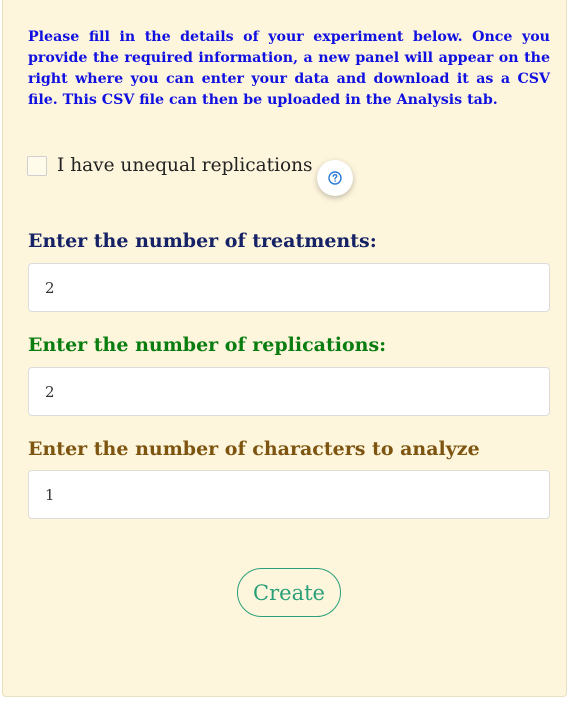 This screenshot has width=567, height=703. What do you see at coordinates (289, 494) in the screenshot?
I see `characters-input: 1` at bounding box center [289, 494].